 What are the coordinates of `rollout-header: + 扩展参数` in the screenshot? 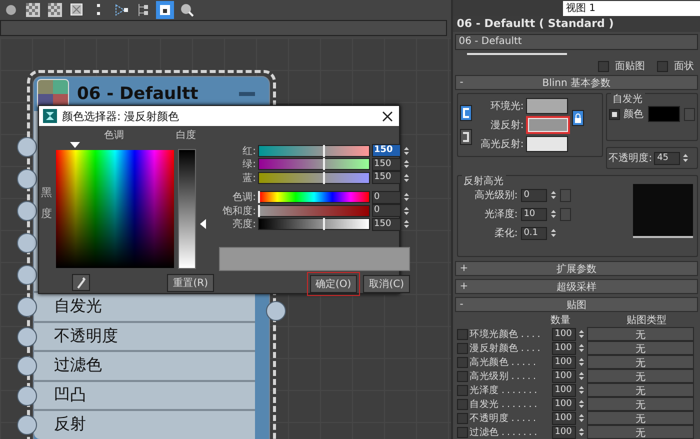 It's located at (576, 268).